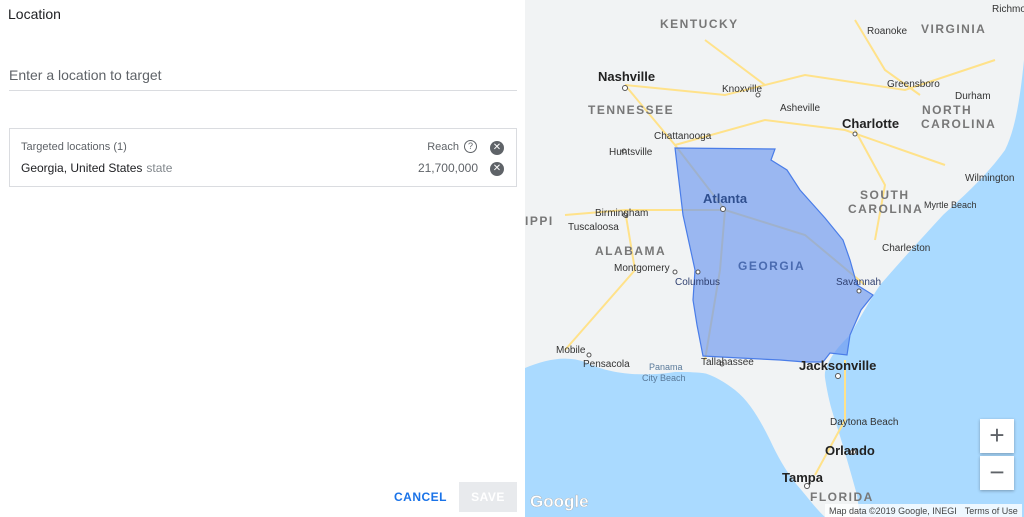 This screenshot has height=517, width=1024. What do you see at coordinates (973, 96) in the screenshot?
I see `map-label: Durham` at bounding box center [973, 96].